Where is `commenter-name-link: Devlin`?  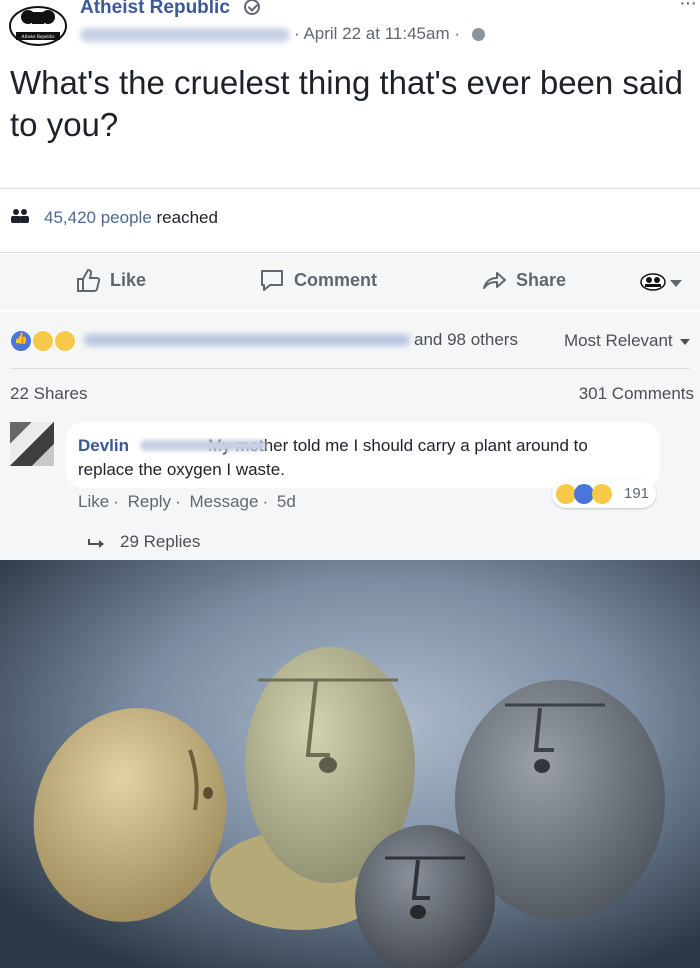
commenter-name-link: Devlin is located at coordinates (103, 446).